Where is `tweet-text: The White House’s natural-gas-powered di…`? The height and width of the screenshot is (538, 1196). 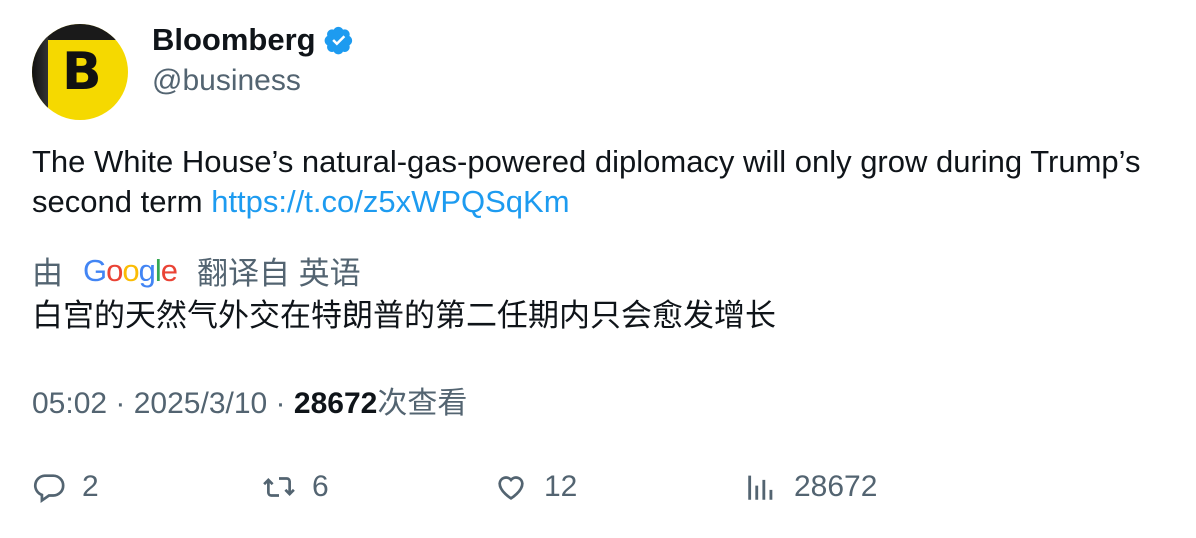
tweet-text: The White House’s natural-gas-powered di… is located at coordinates (592, 182).